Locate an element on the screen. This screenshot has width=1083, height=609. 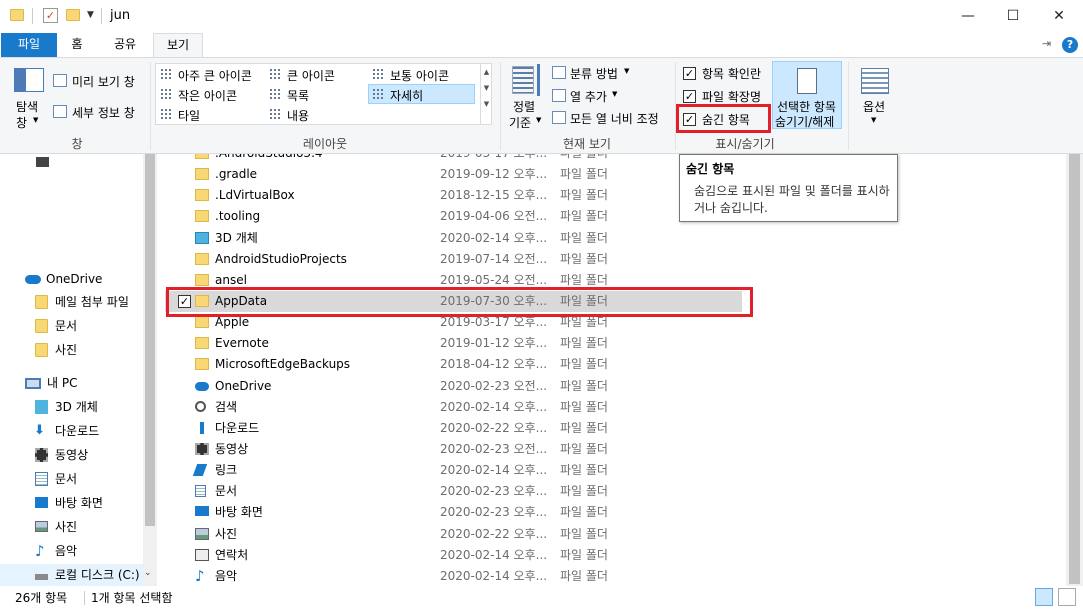
layout-list: 목록 is located at coordinates (298, 95).